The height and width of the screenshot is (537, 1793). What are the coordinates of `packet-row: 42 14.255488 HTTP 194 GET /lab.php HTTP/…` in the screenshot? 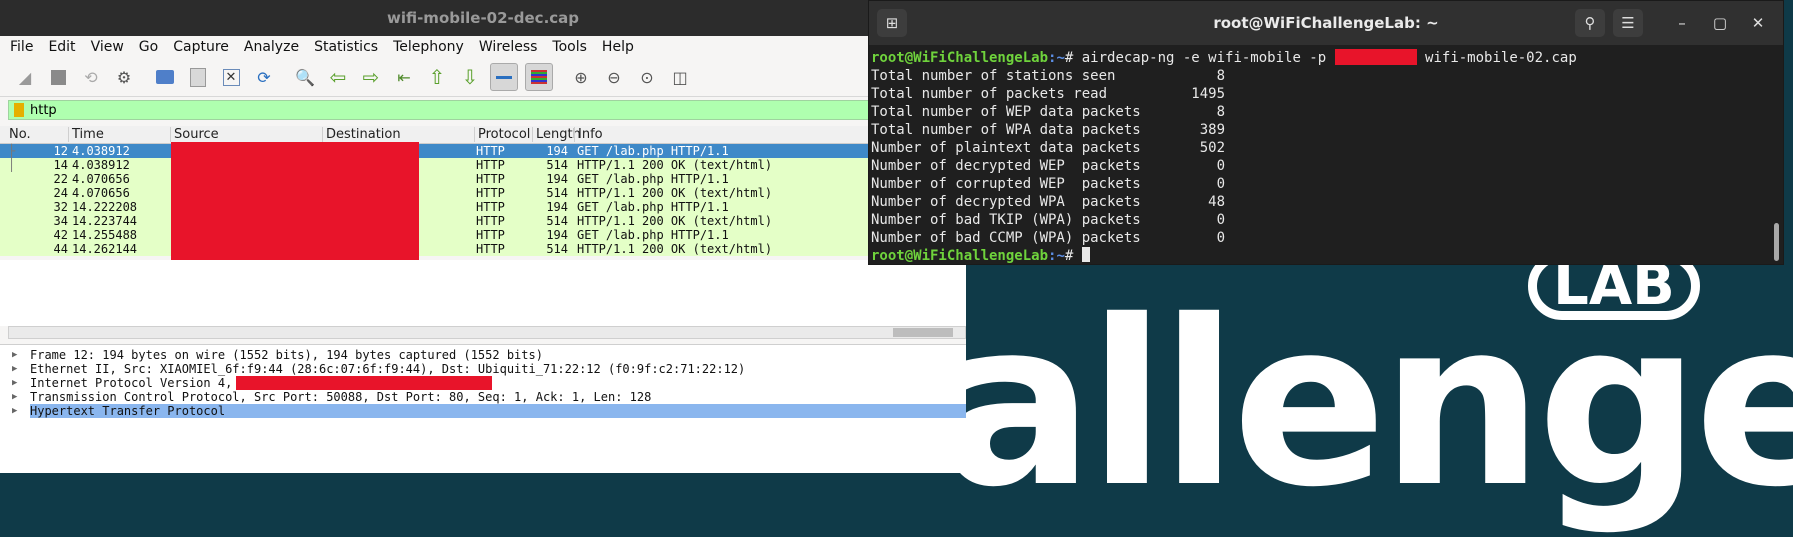 It's located at (483, 235).